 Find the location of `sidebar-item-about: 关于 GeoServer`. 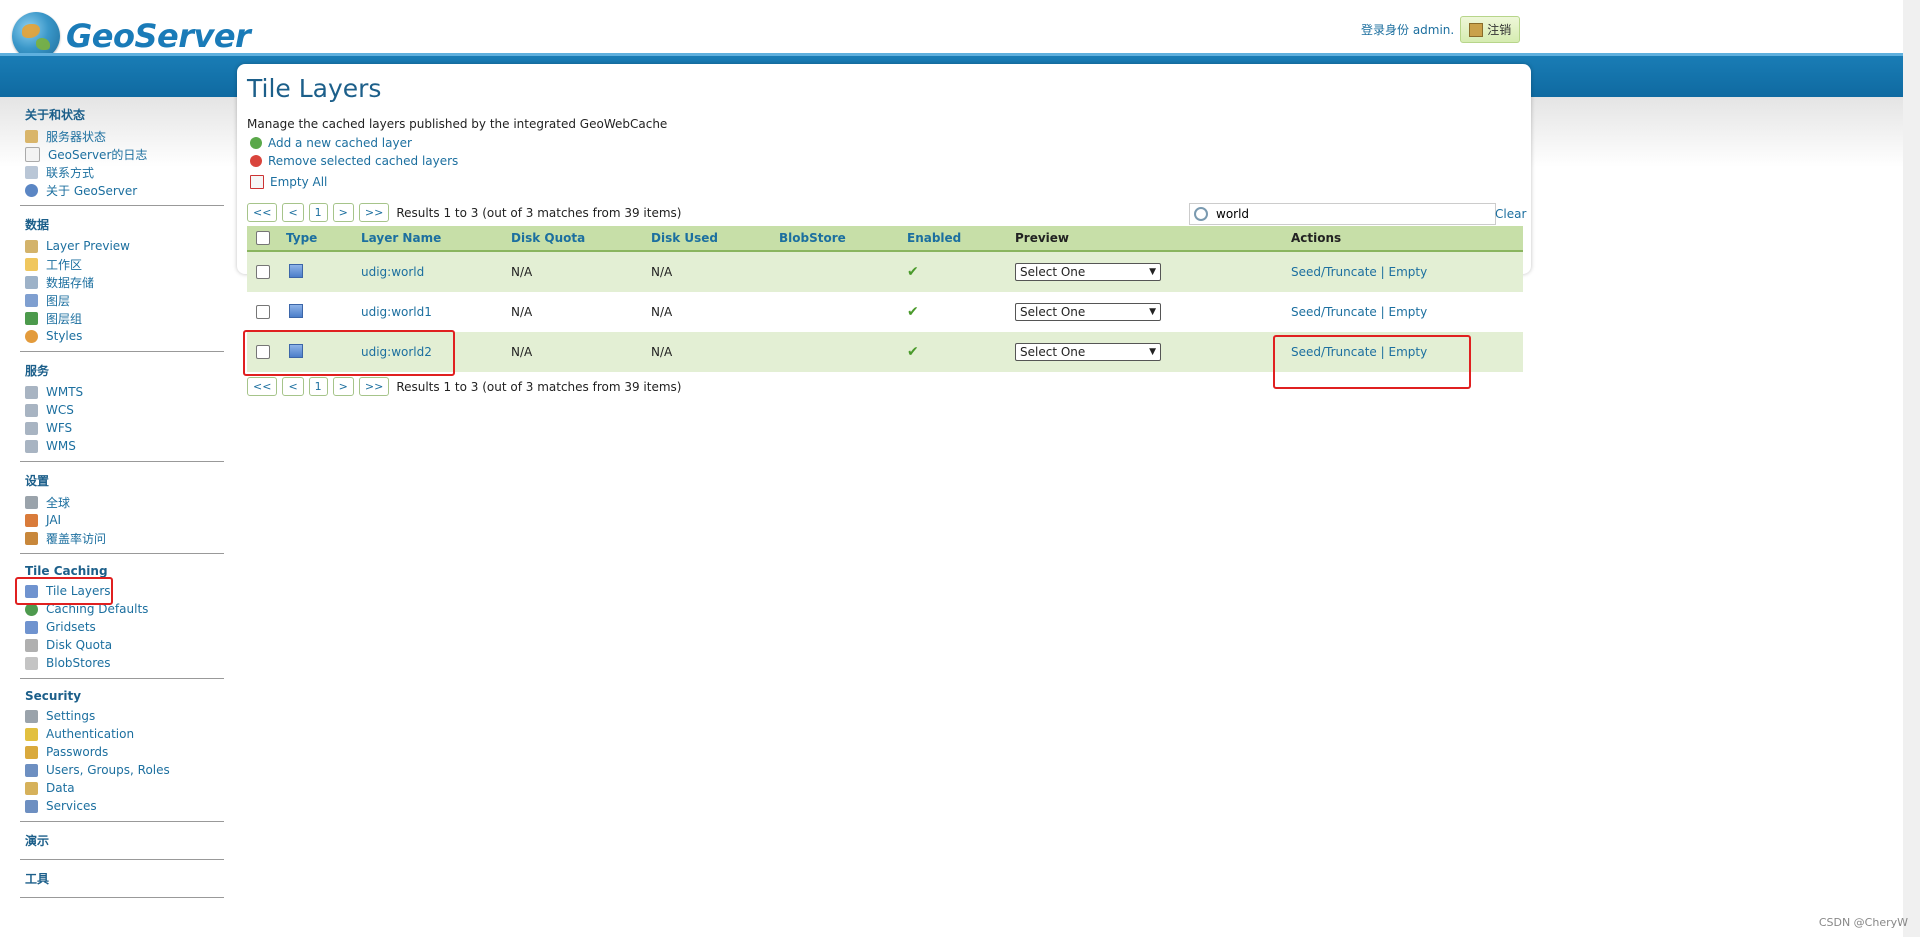

sidebar-item-about: 关于 GeoServer is located at coordinates (124, 190).